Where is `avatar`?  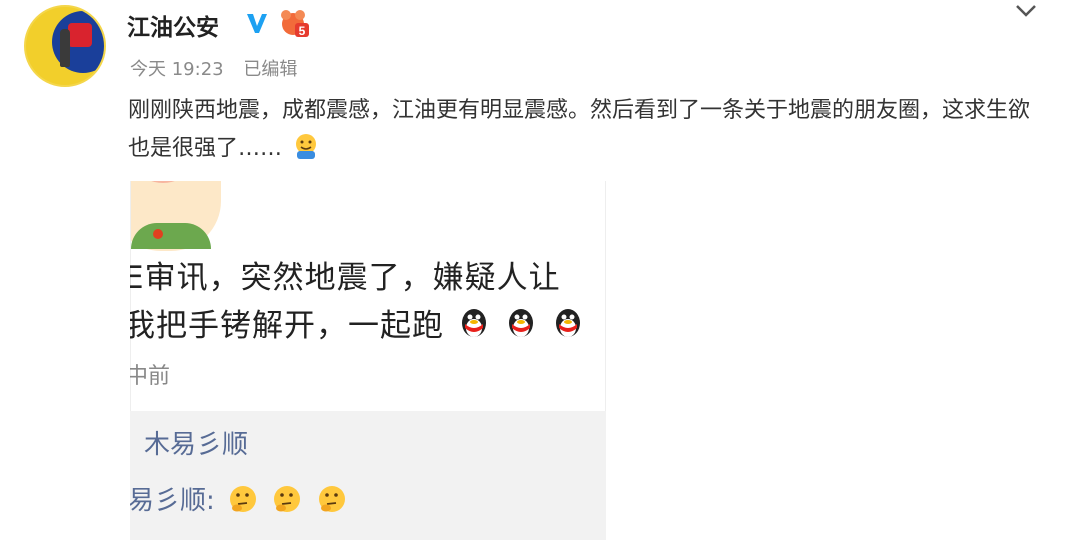 avatar is located at coordinates (65, 46).